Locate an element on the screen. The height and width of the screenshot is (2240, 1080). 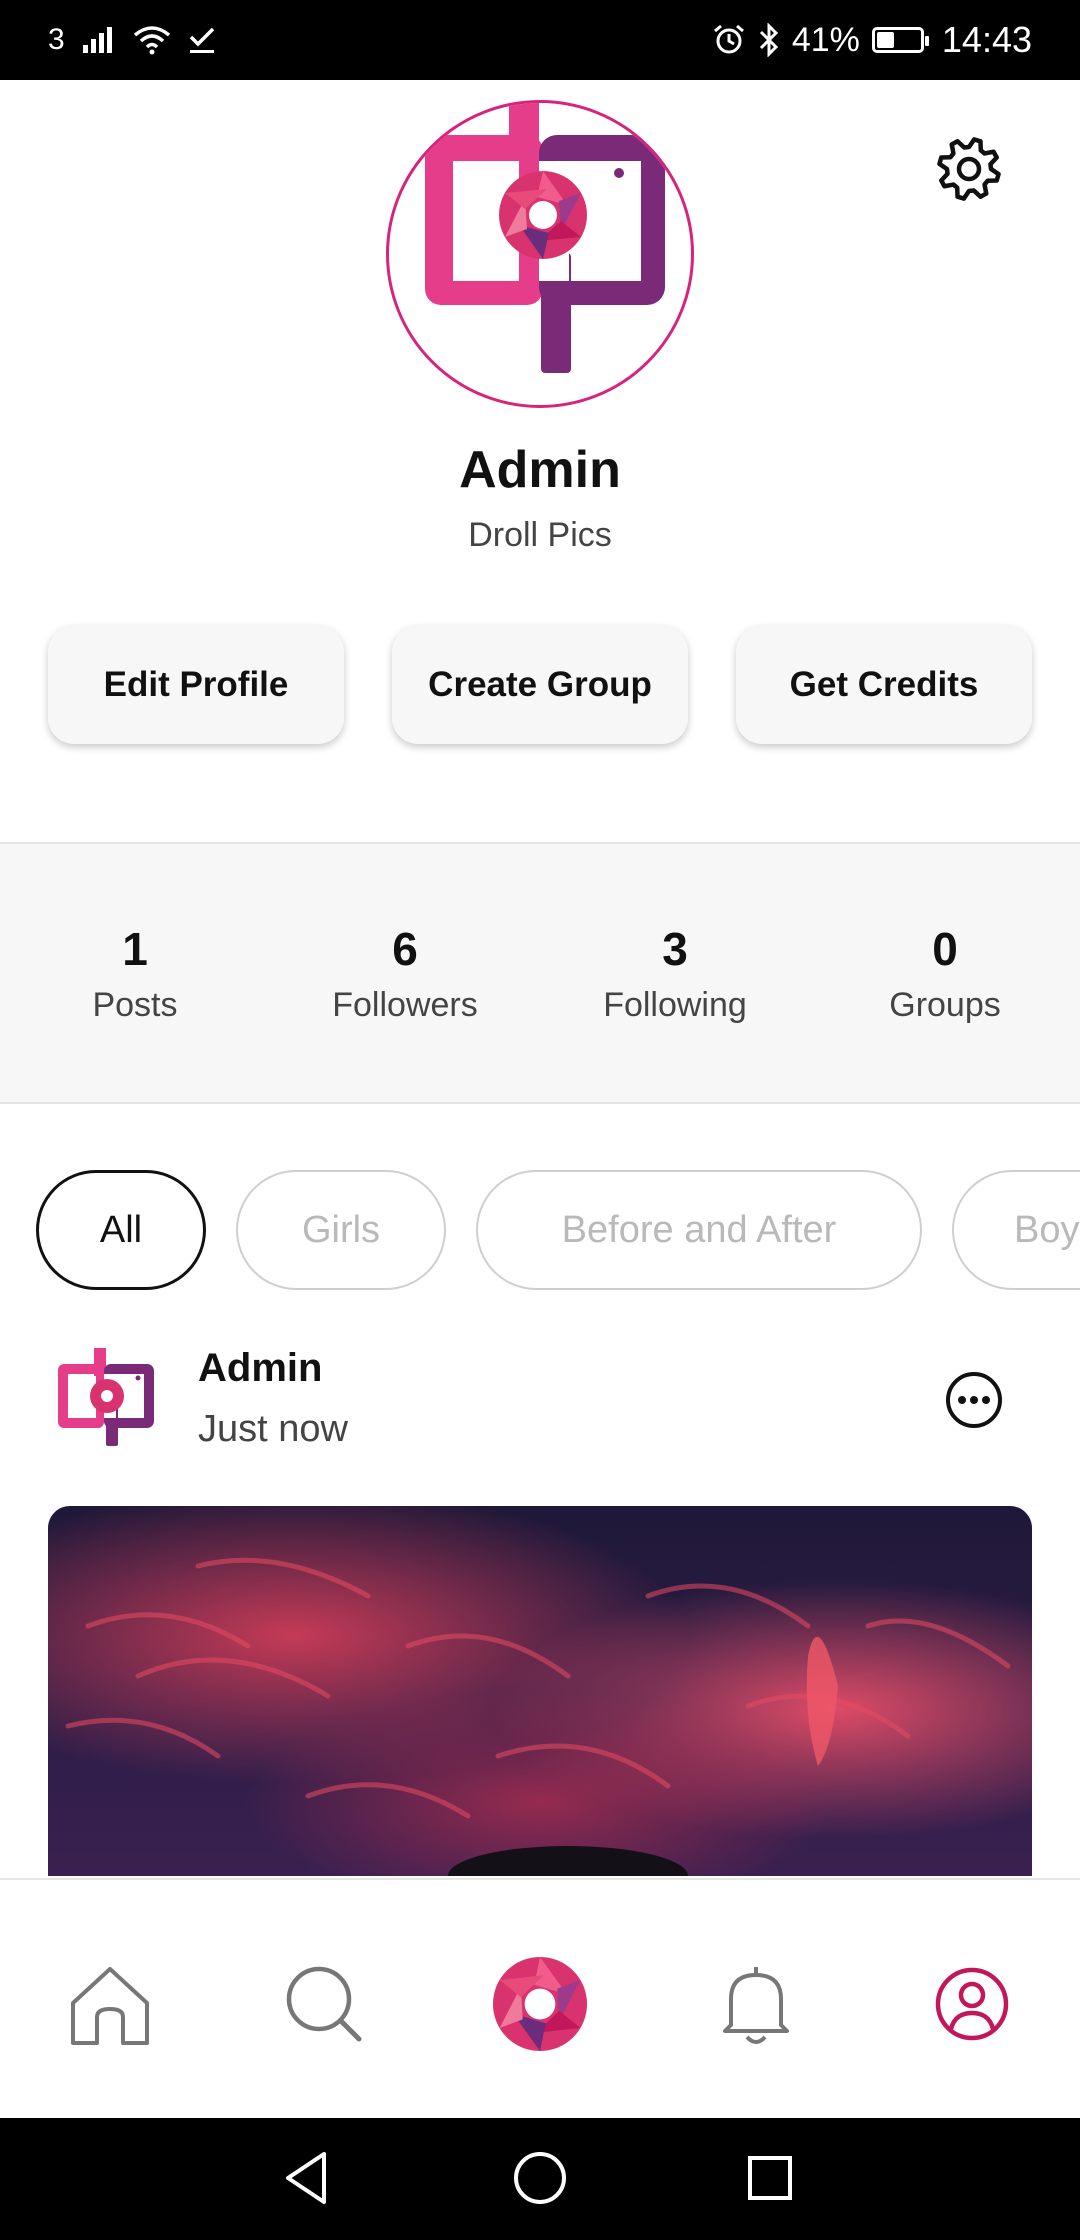
category-chip-boy: Boy is located at coordinates (1016, 1230).